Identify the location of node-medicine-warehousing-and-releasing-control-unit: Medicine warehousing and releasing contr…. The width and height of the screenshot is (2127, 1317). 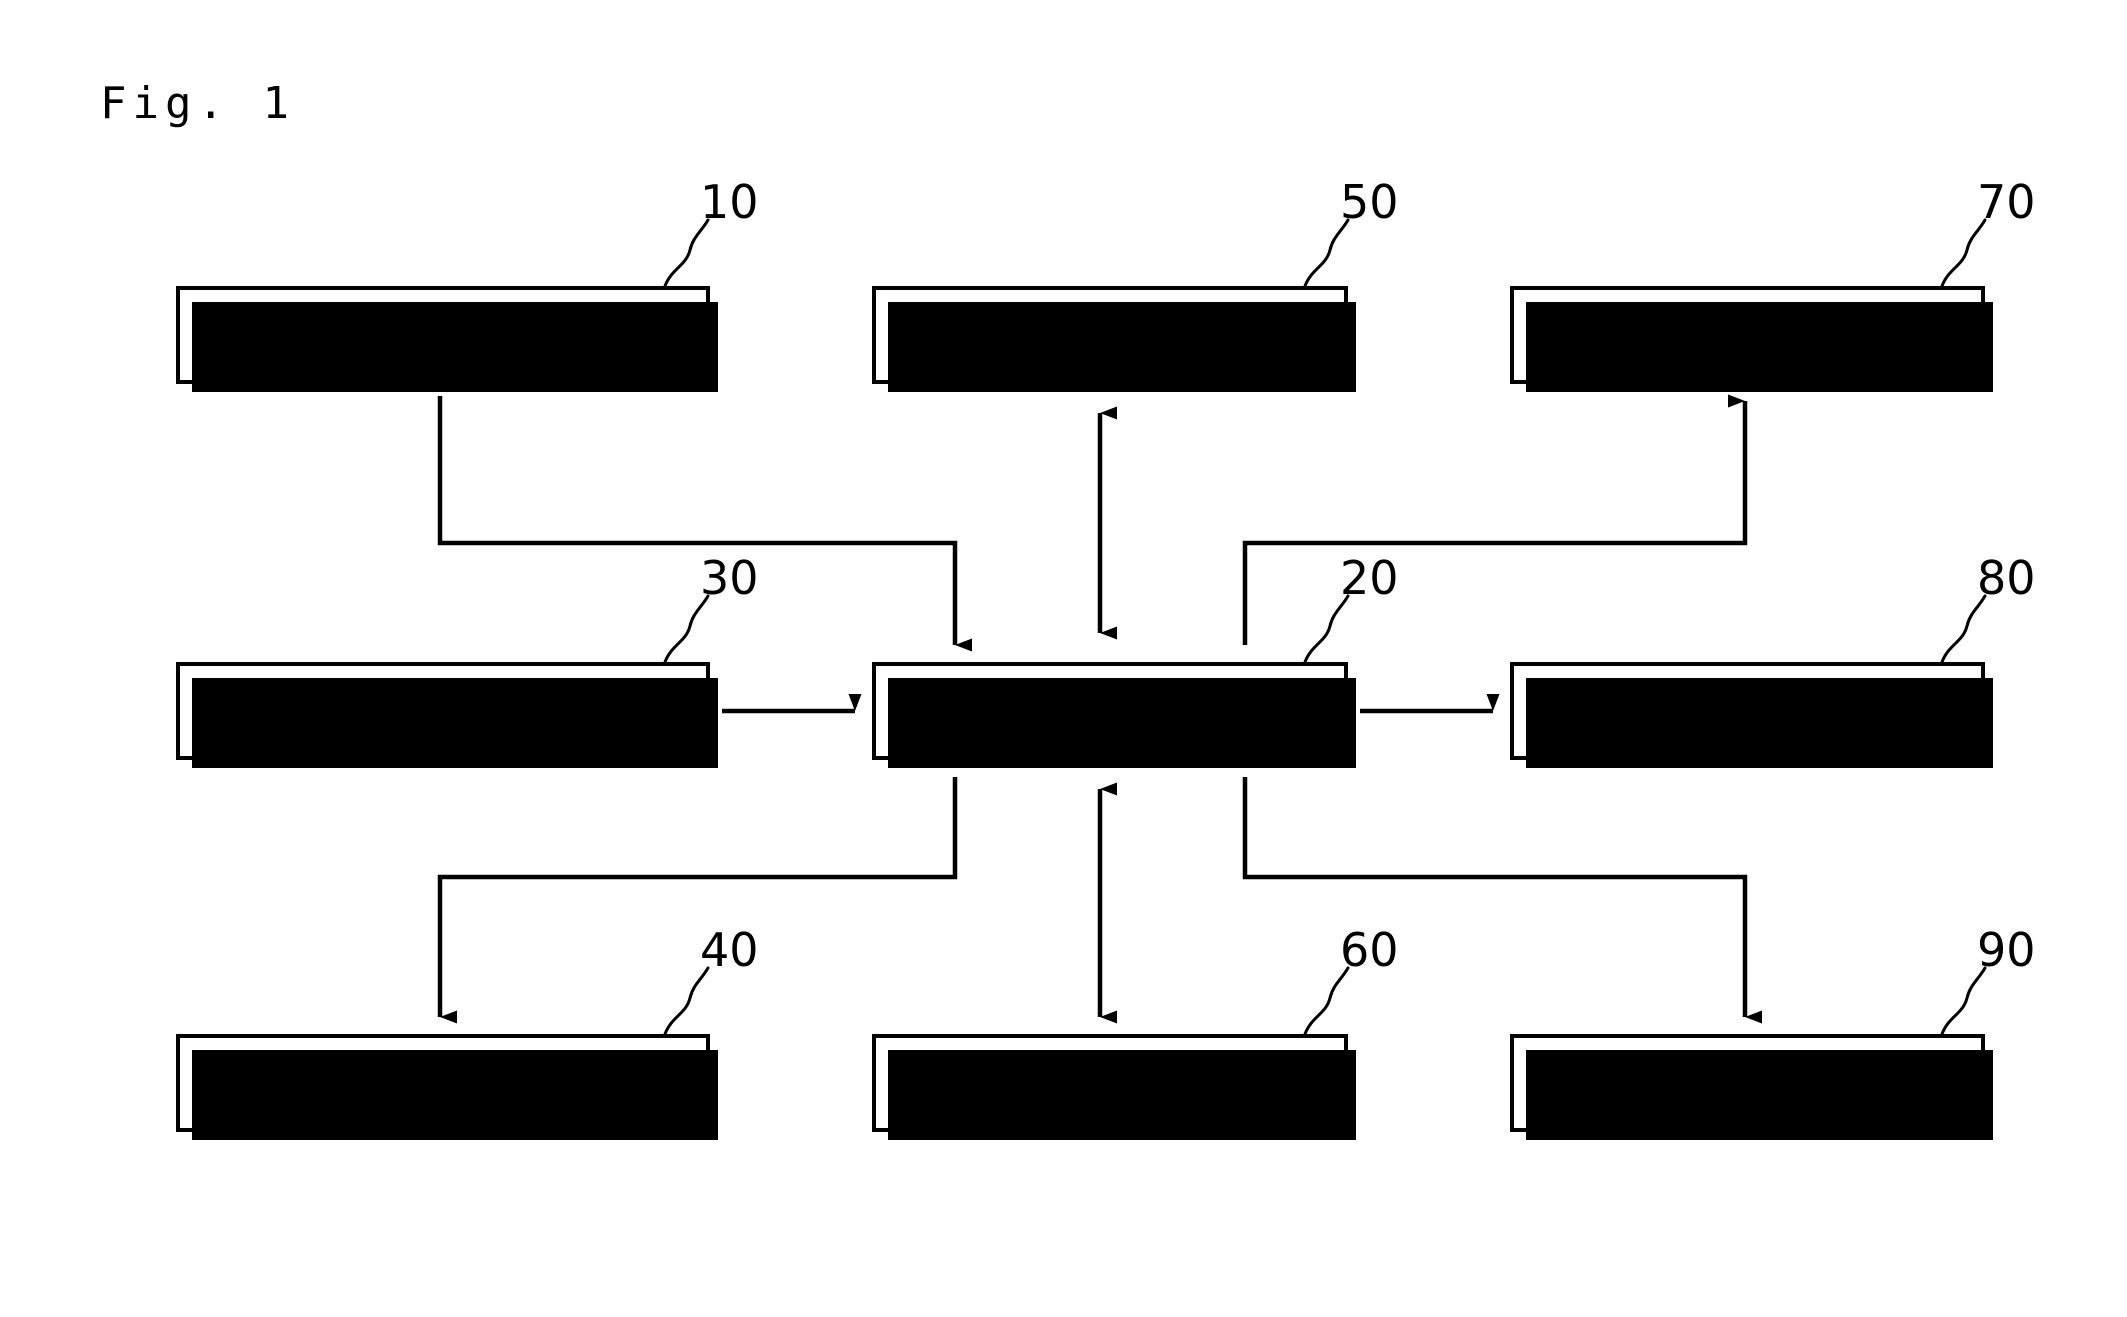
(1114, 715).